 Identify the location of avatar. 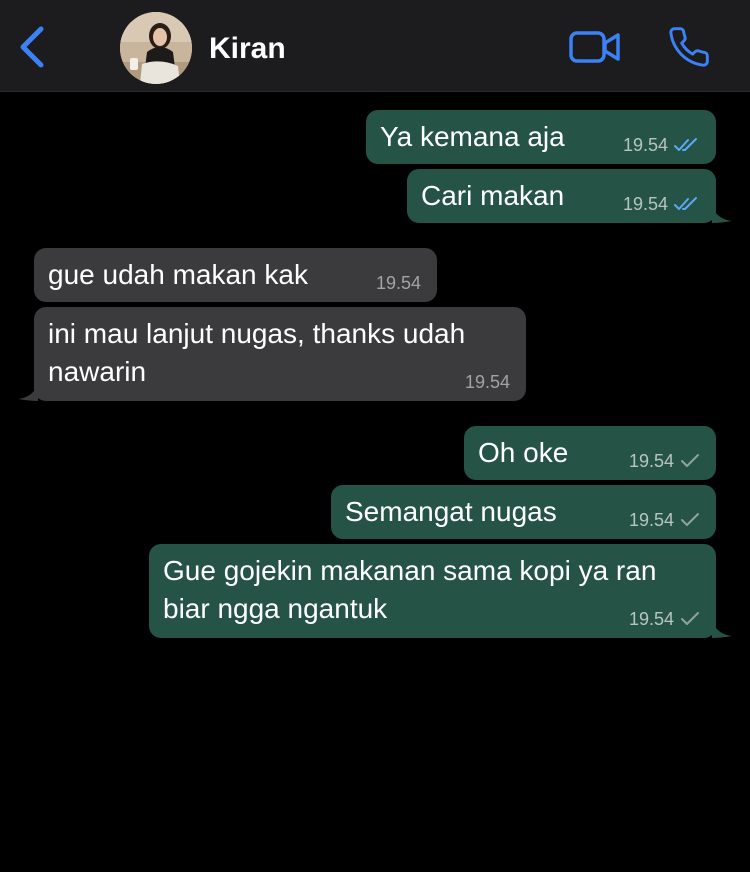
(156, 48).